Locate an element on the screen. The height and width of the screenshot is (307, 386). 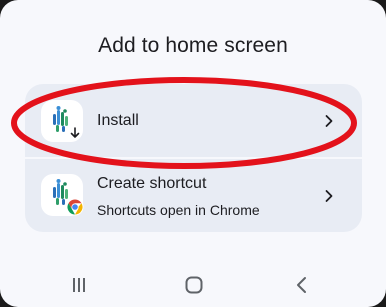
back-icon is located at coordinates (302, 285).